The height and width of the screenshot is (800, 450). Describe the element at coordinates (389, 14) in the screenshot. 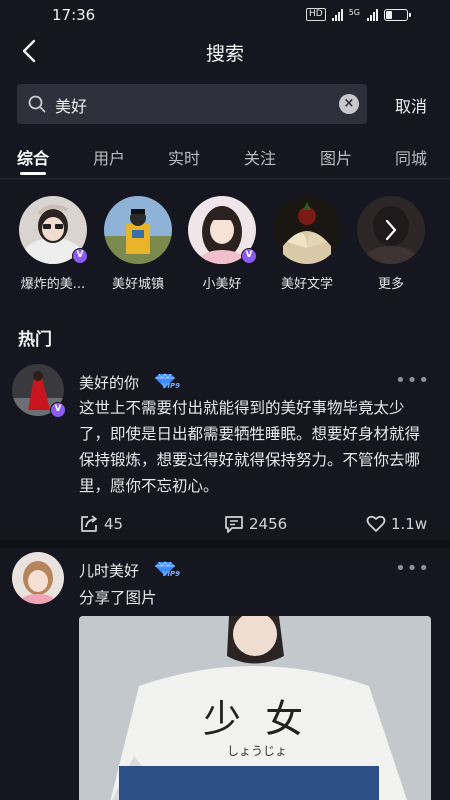

I see `battery-level` at that location.